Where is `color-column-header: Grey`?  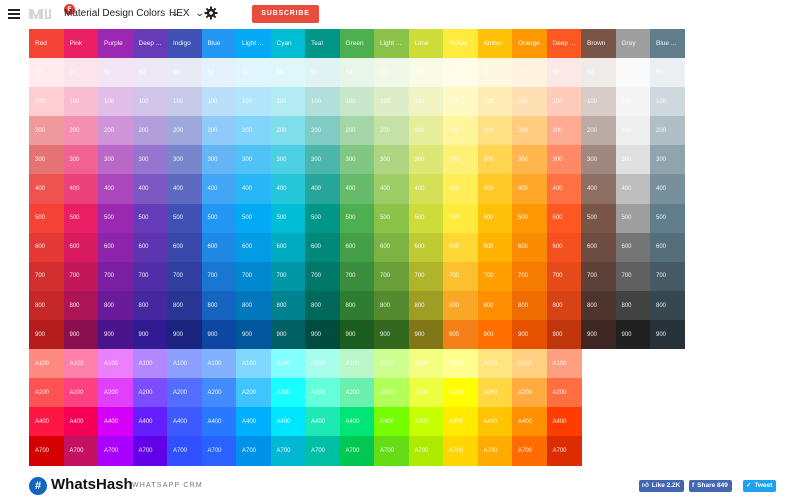 color-column-header: Grey is located at coordinates (633, 43).